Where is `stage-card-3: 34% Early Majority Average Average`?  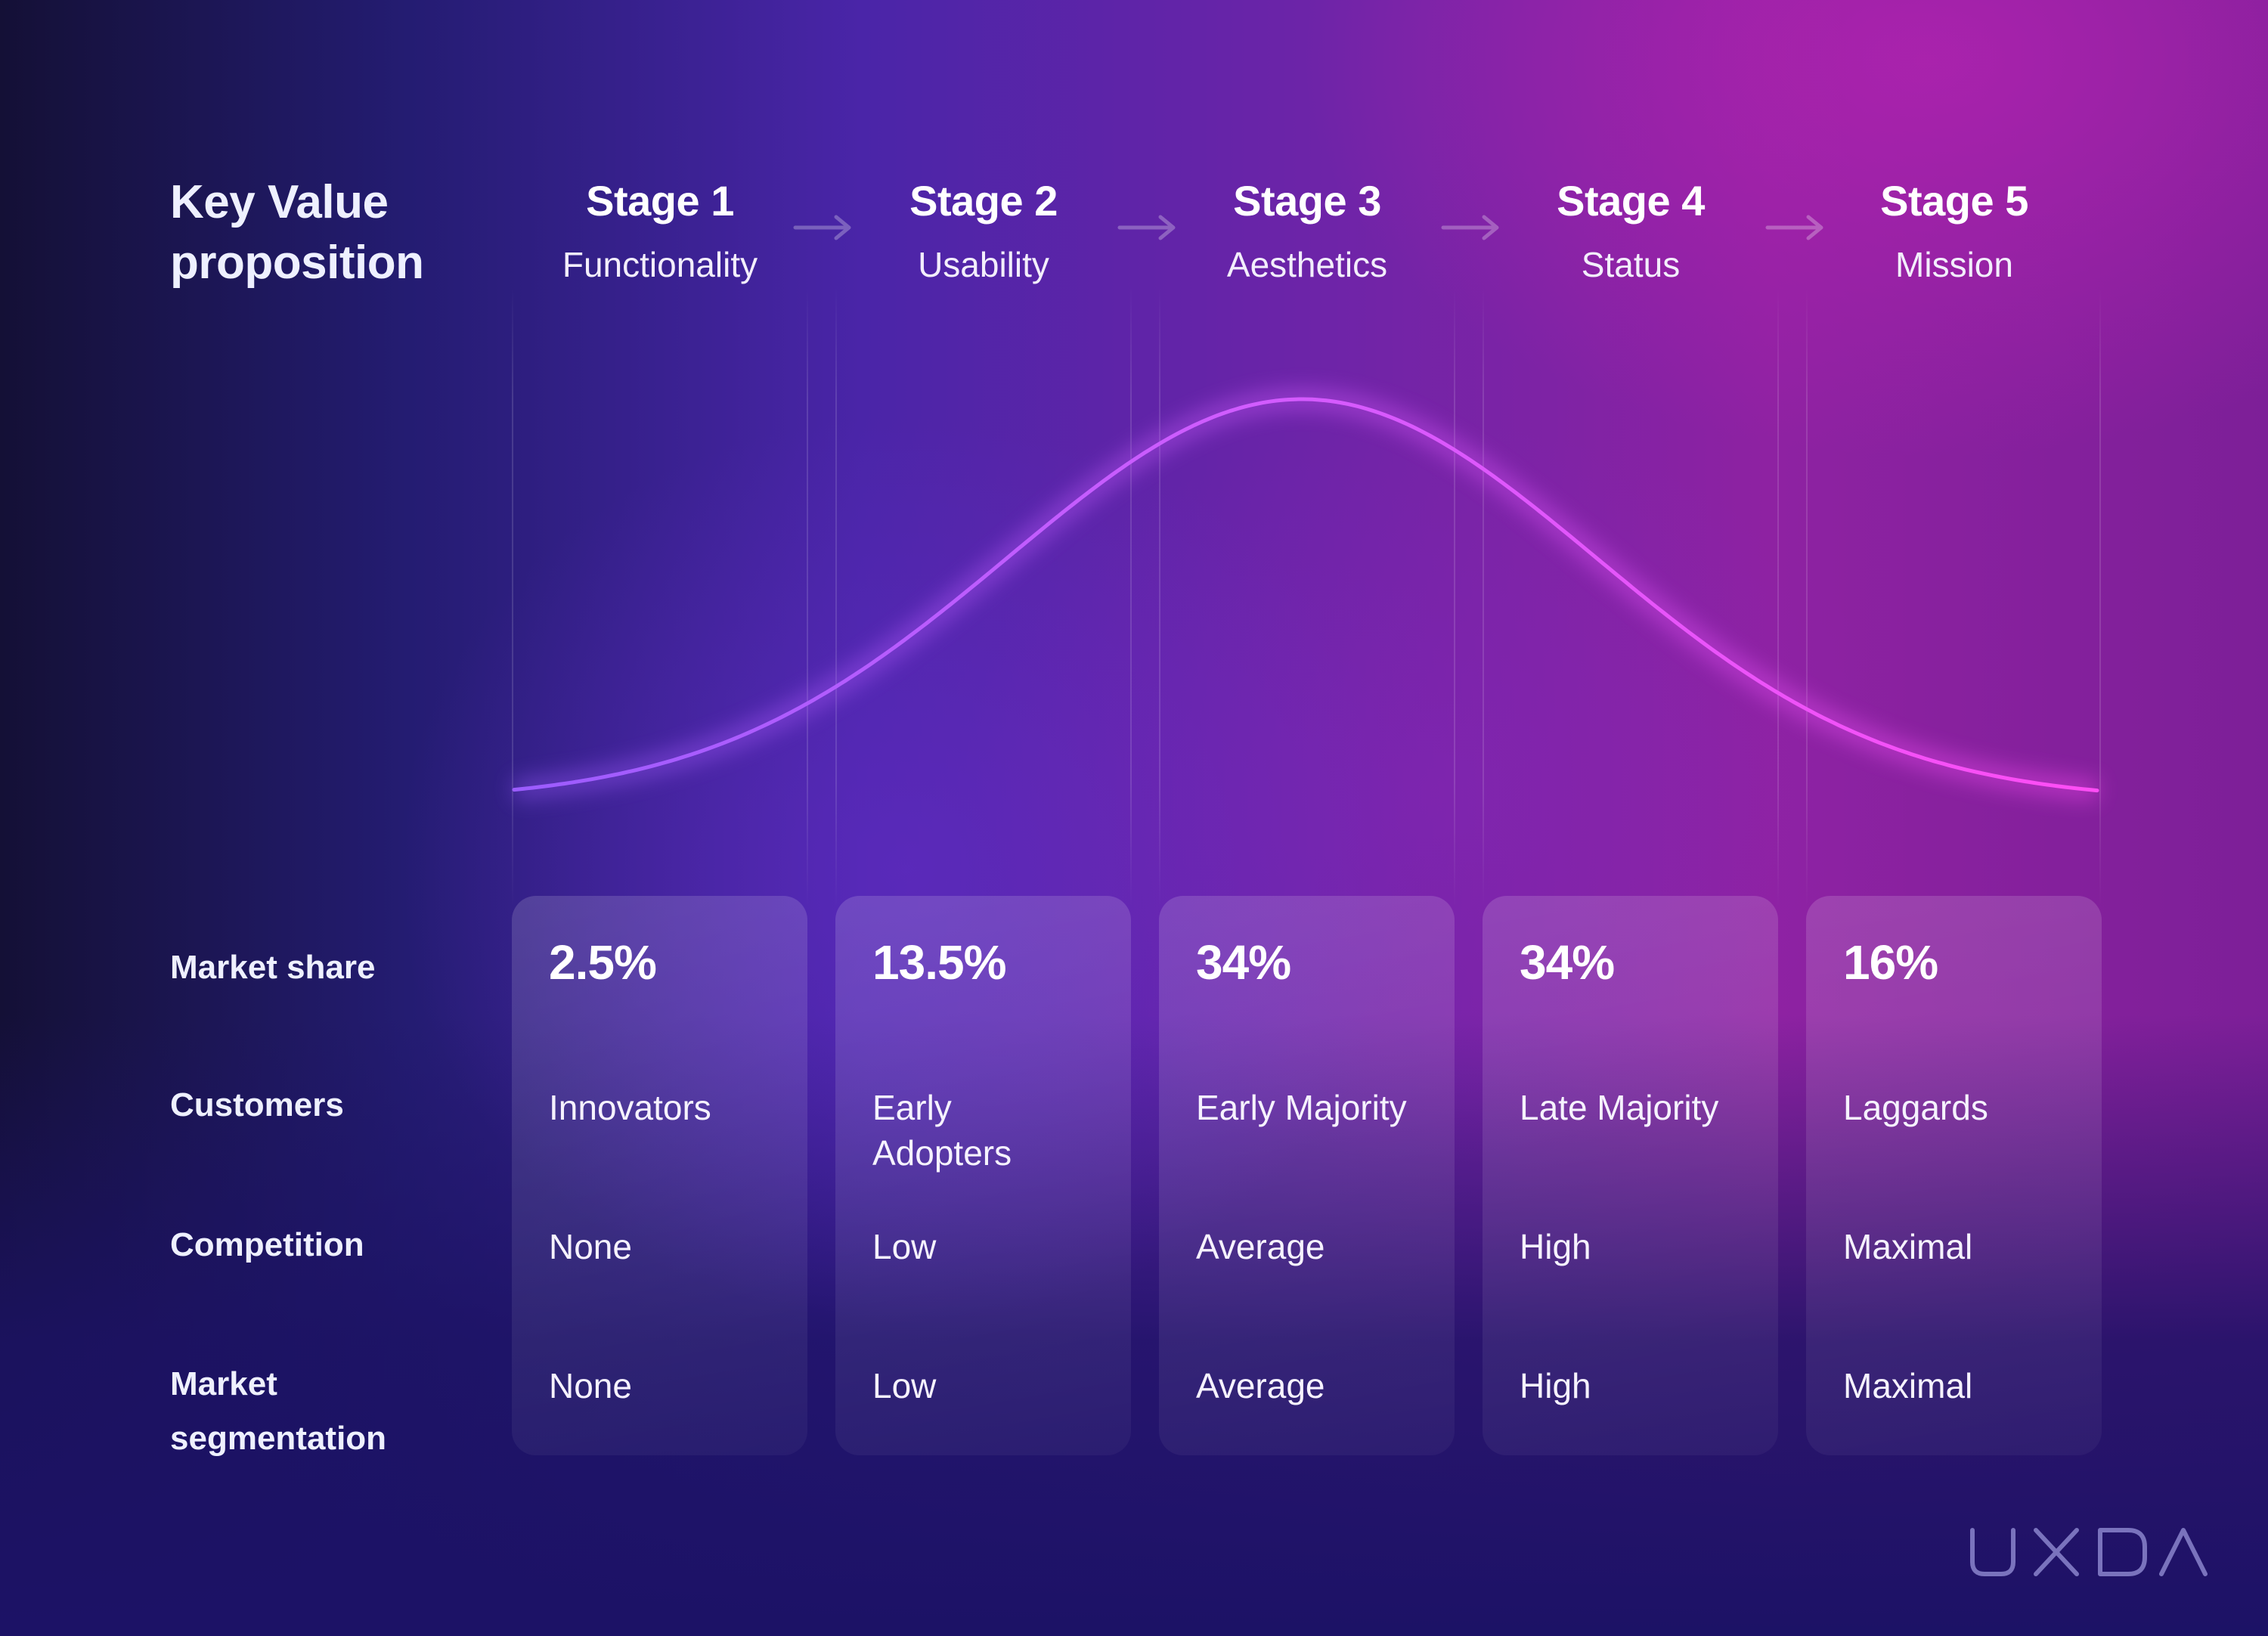
stage-card-3: 34% Early Majority Average Average is located at coordinates (1307, 1175).